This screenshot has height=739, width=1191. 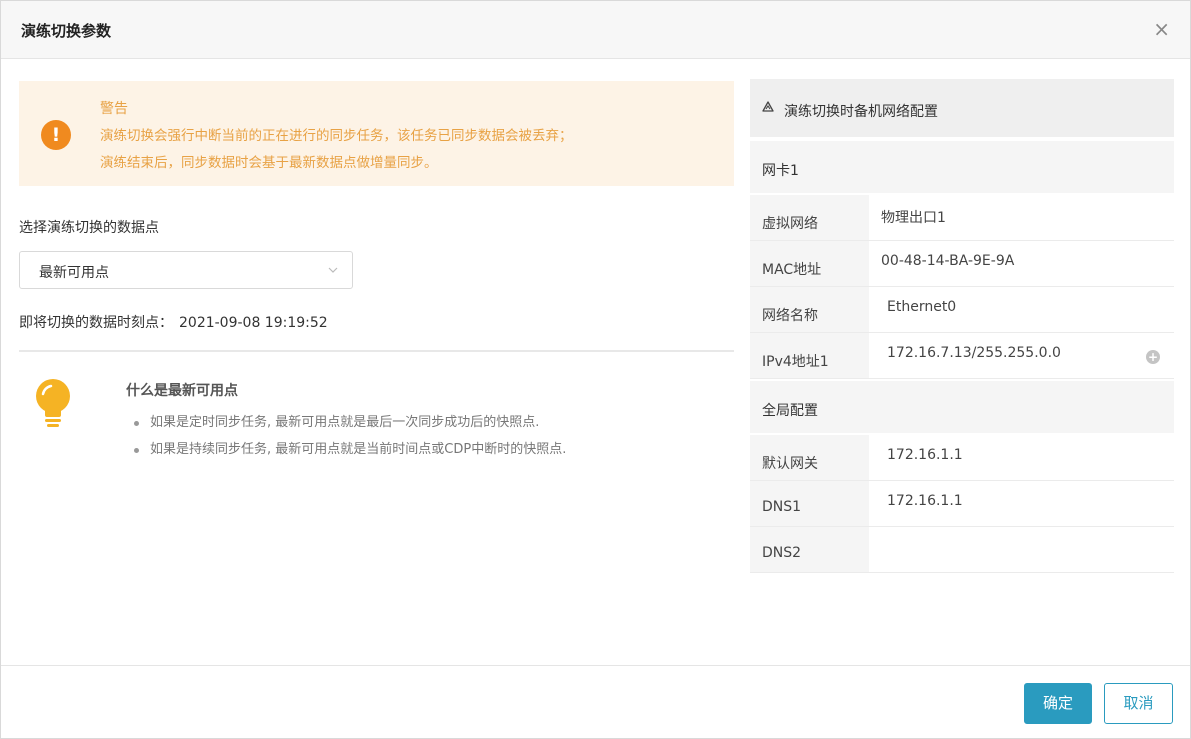 I want to click on add-ip-icon: +, so click(x=1153, y=357).